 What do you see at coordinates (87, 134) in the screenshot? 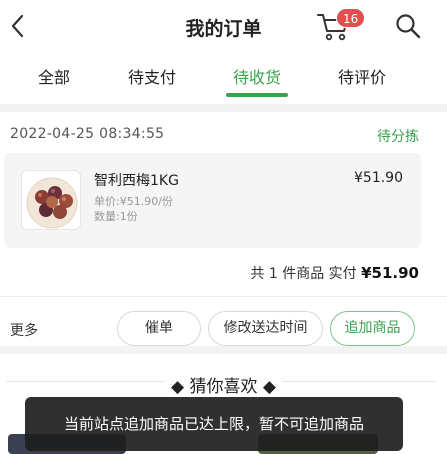
I see `order-time: 2022-04-25 08:34:55` at bounding box center [87, 134].